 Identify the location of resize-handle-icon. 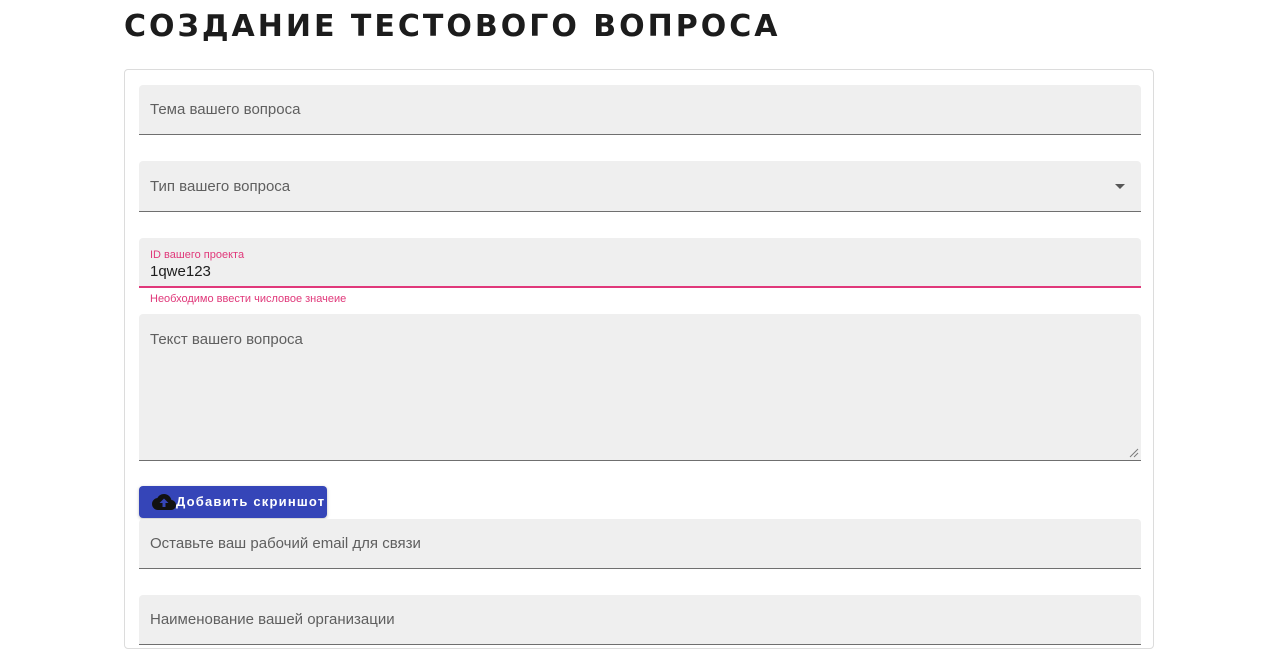
(1134, 453).